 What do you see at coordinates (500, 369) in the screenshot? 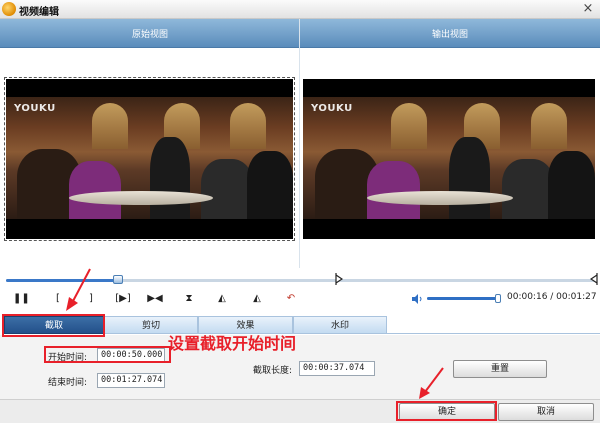
I see `reset-button: 重置` at bounding box center [500, 369].